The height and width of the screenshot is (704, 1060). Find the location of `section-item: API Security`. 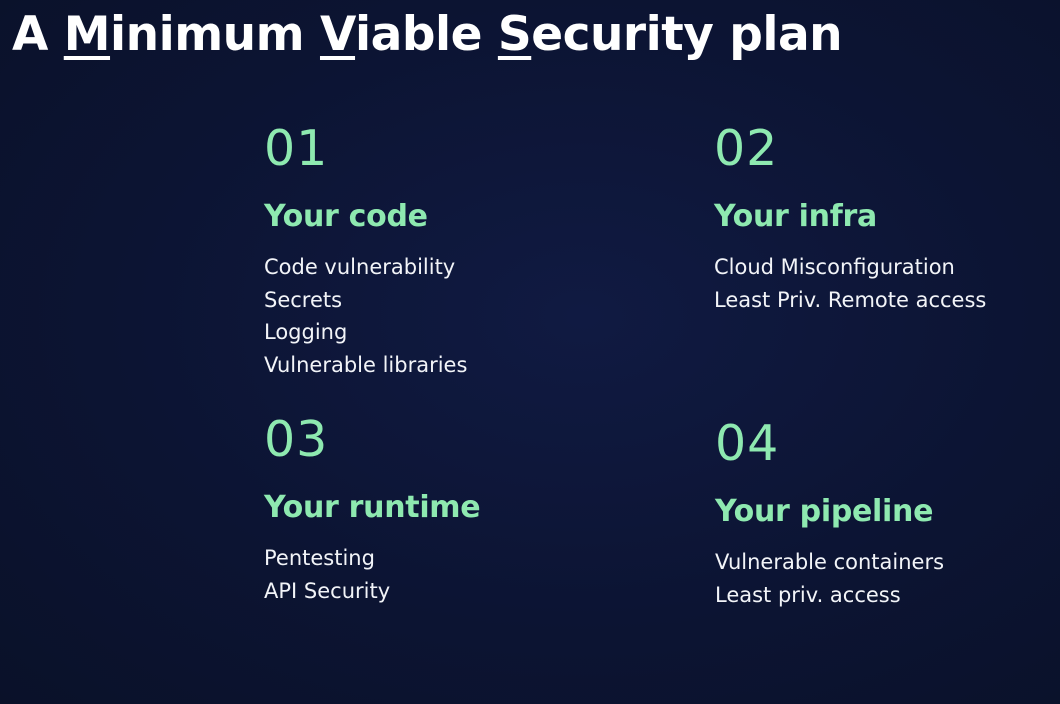

section-item: API Security is located at coordinates (327, 590).